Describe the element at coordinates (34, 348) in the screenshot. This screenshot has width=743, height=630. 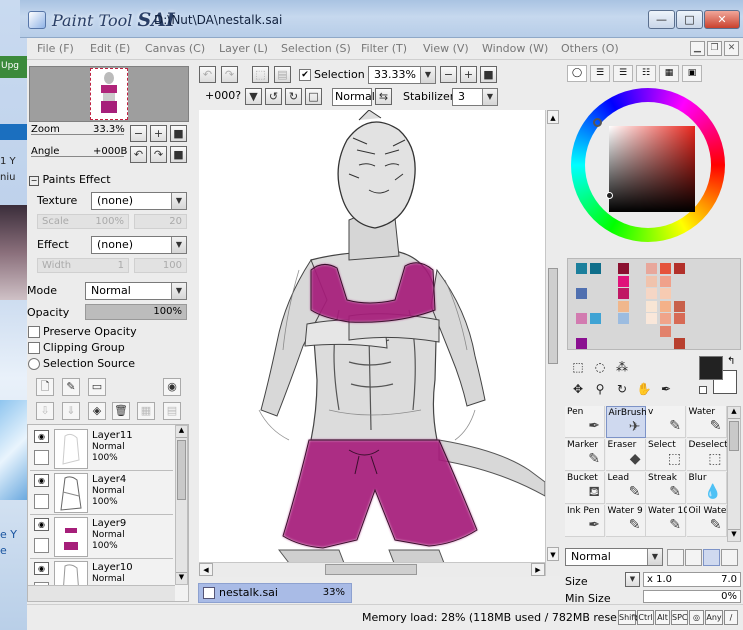
I see `clipping-group-checkbox` at that location.